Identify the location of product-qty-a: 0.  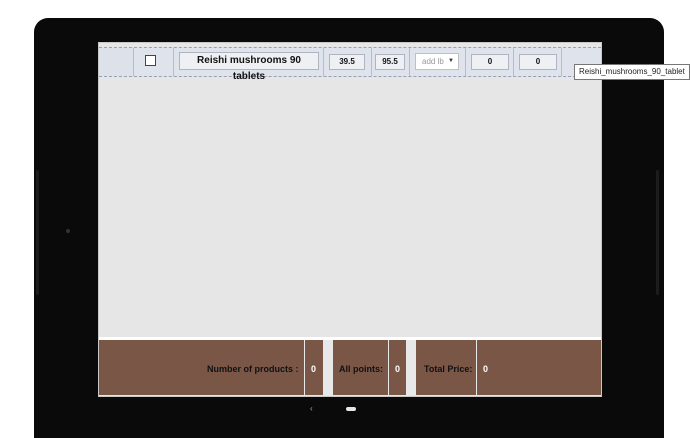
(490, 62).